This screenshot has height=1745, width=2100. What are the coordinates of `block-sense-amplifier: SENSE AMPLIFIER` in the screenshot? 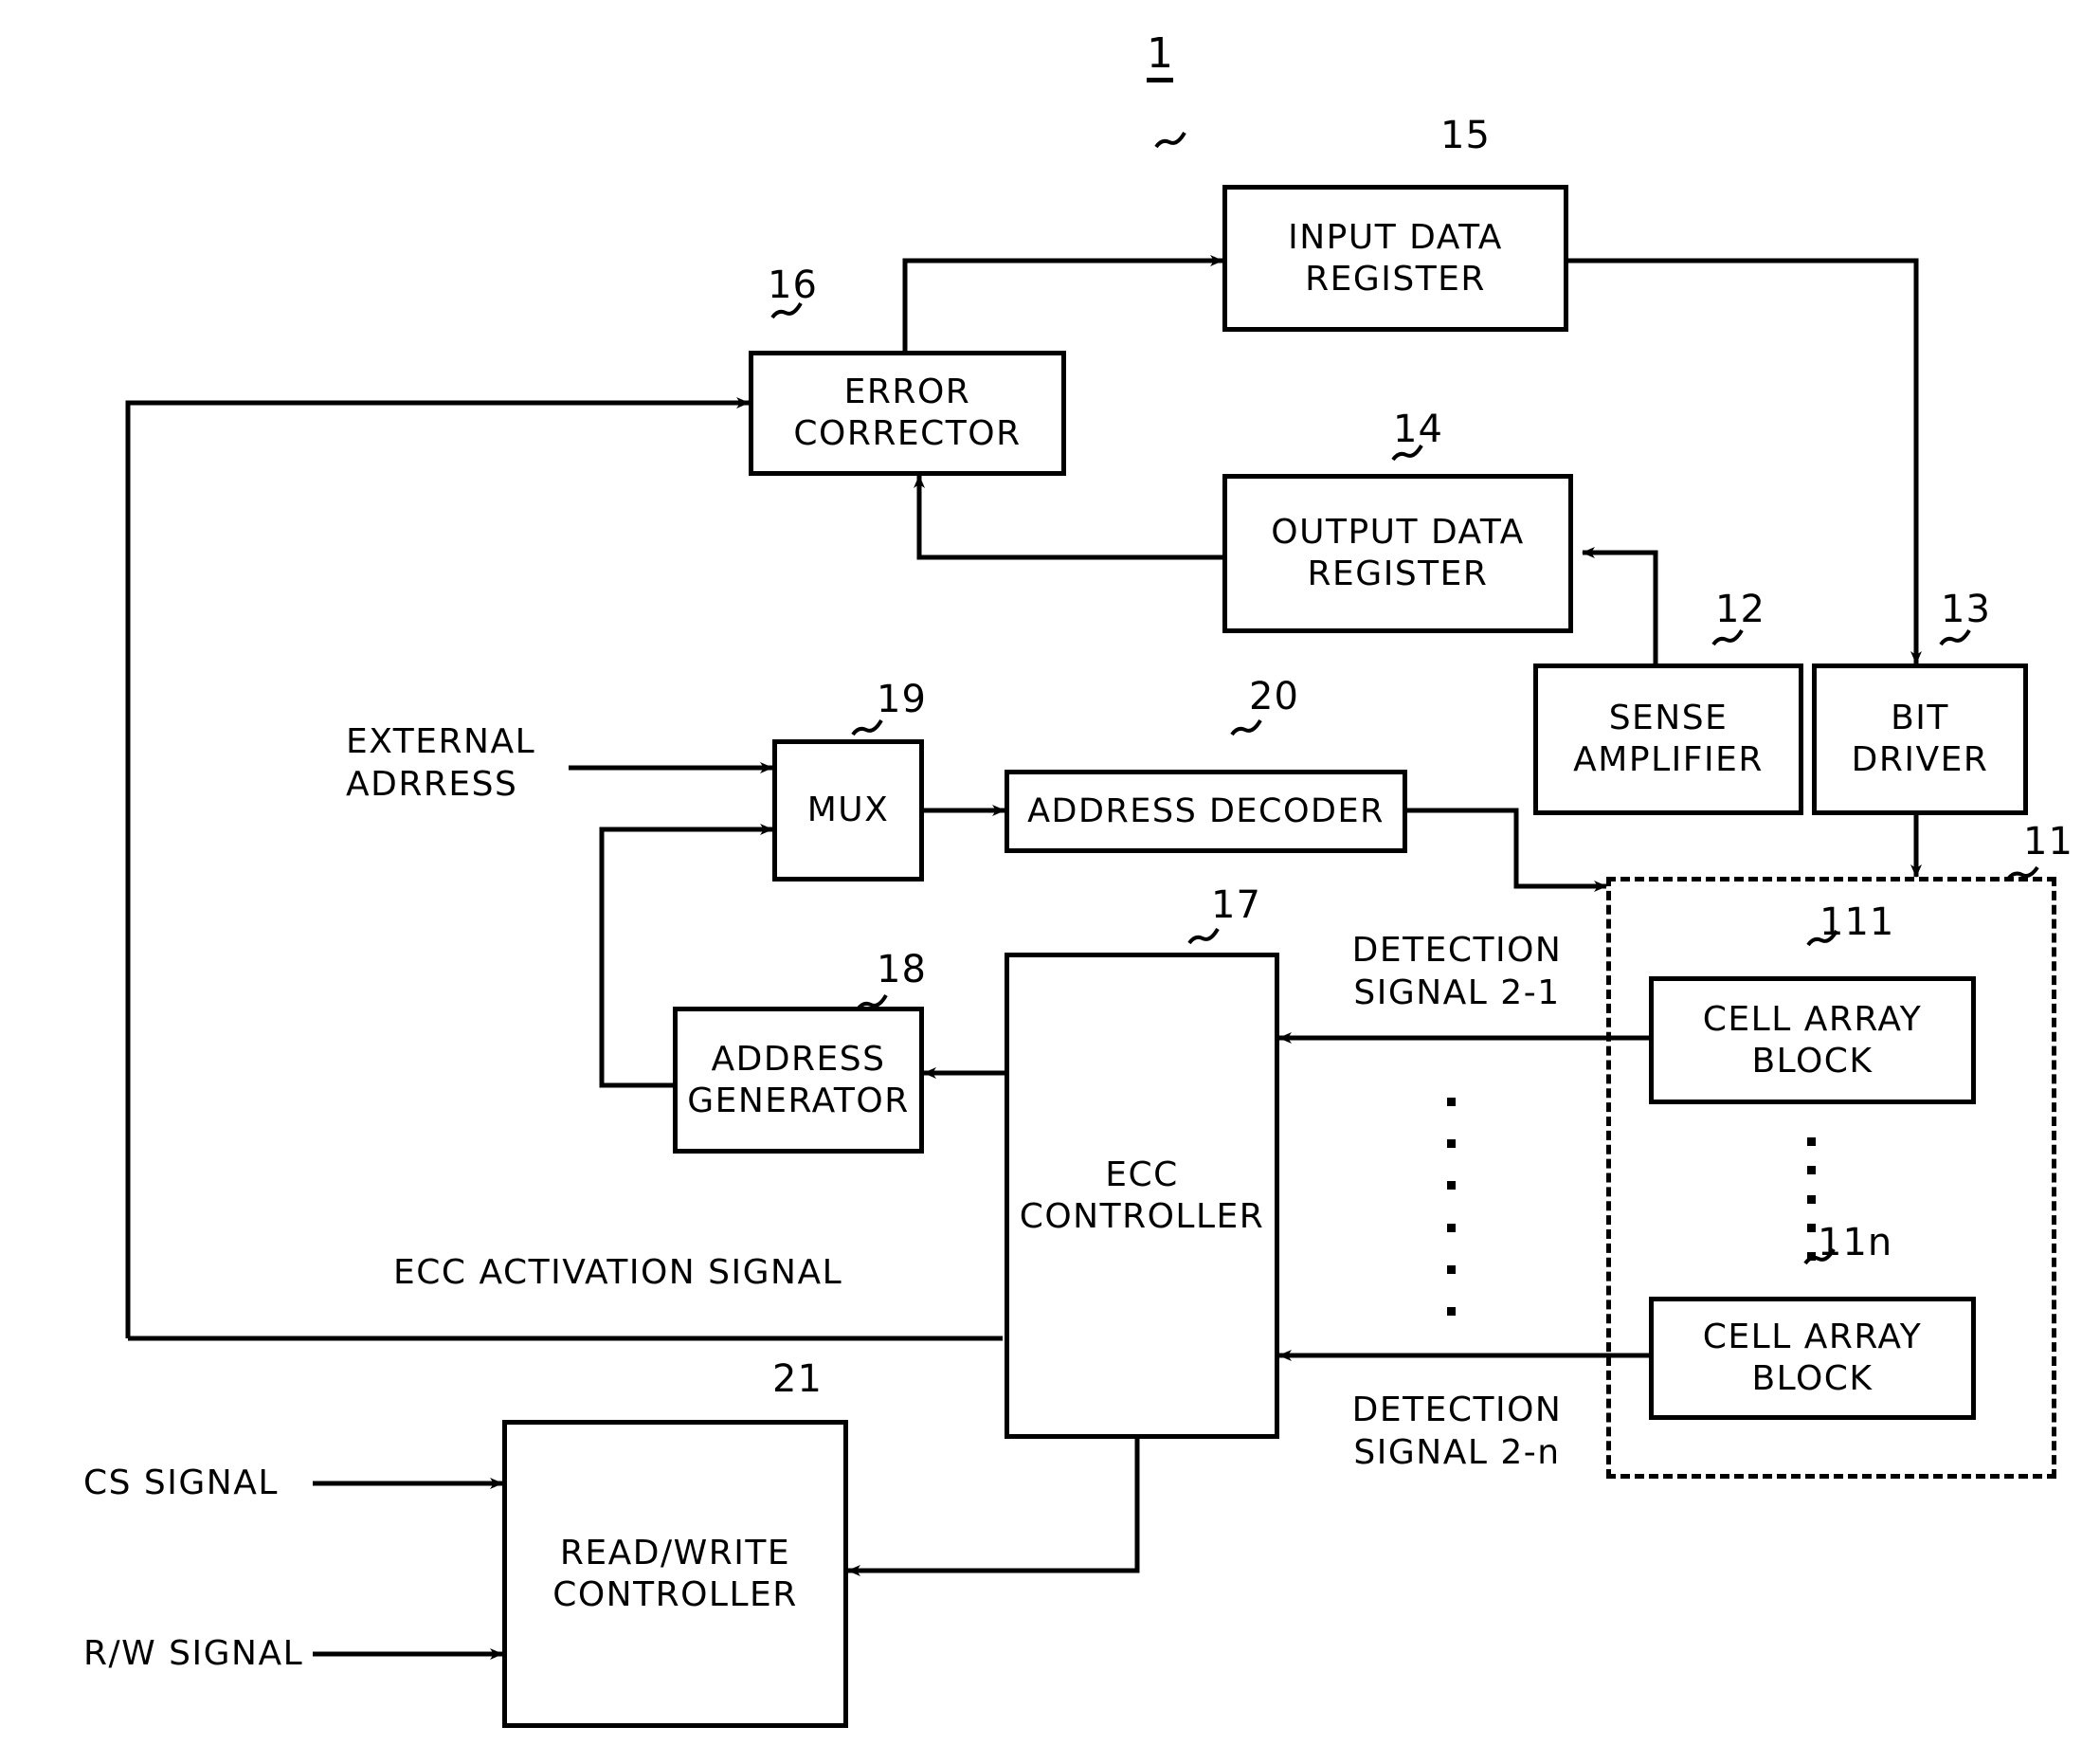 It's located at (1668, 739).